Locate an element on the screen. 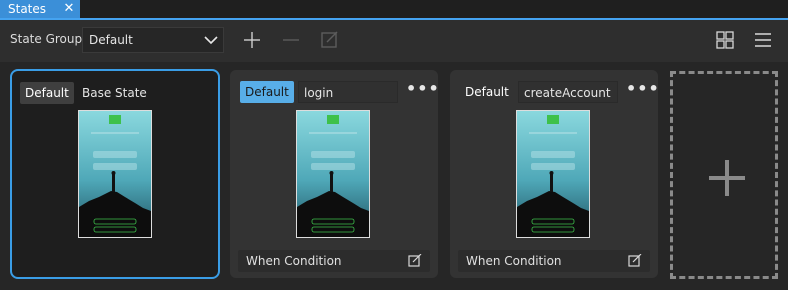  tab-title: States is located at coordinates (27, 9).